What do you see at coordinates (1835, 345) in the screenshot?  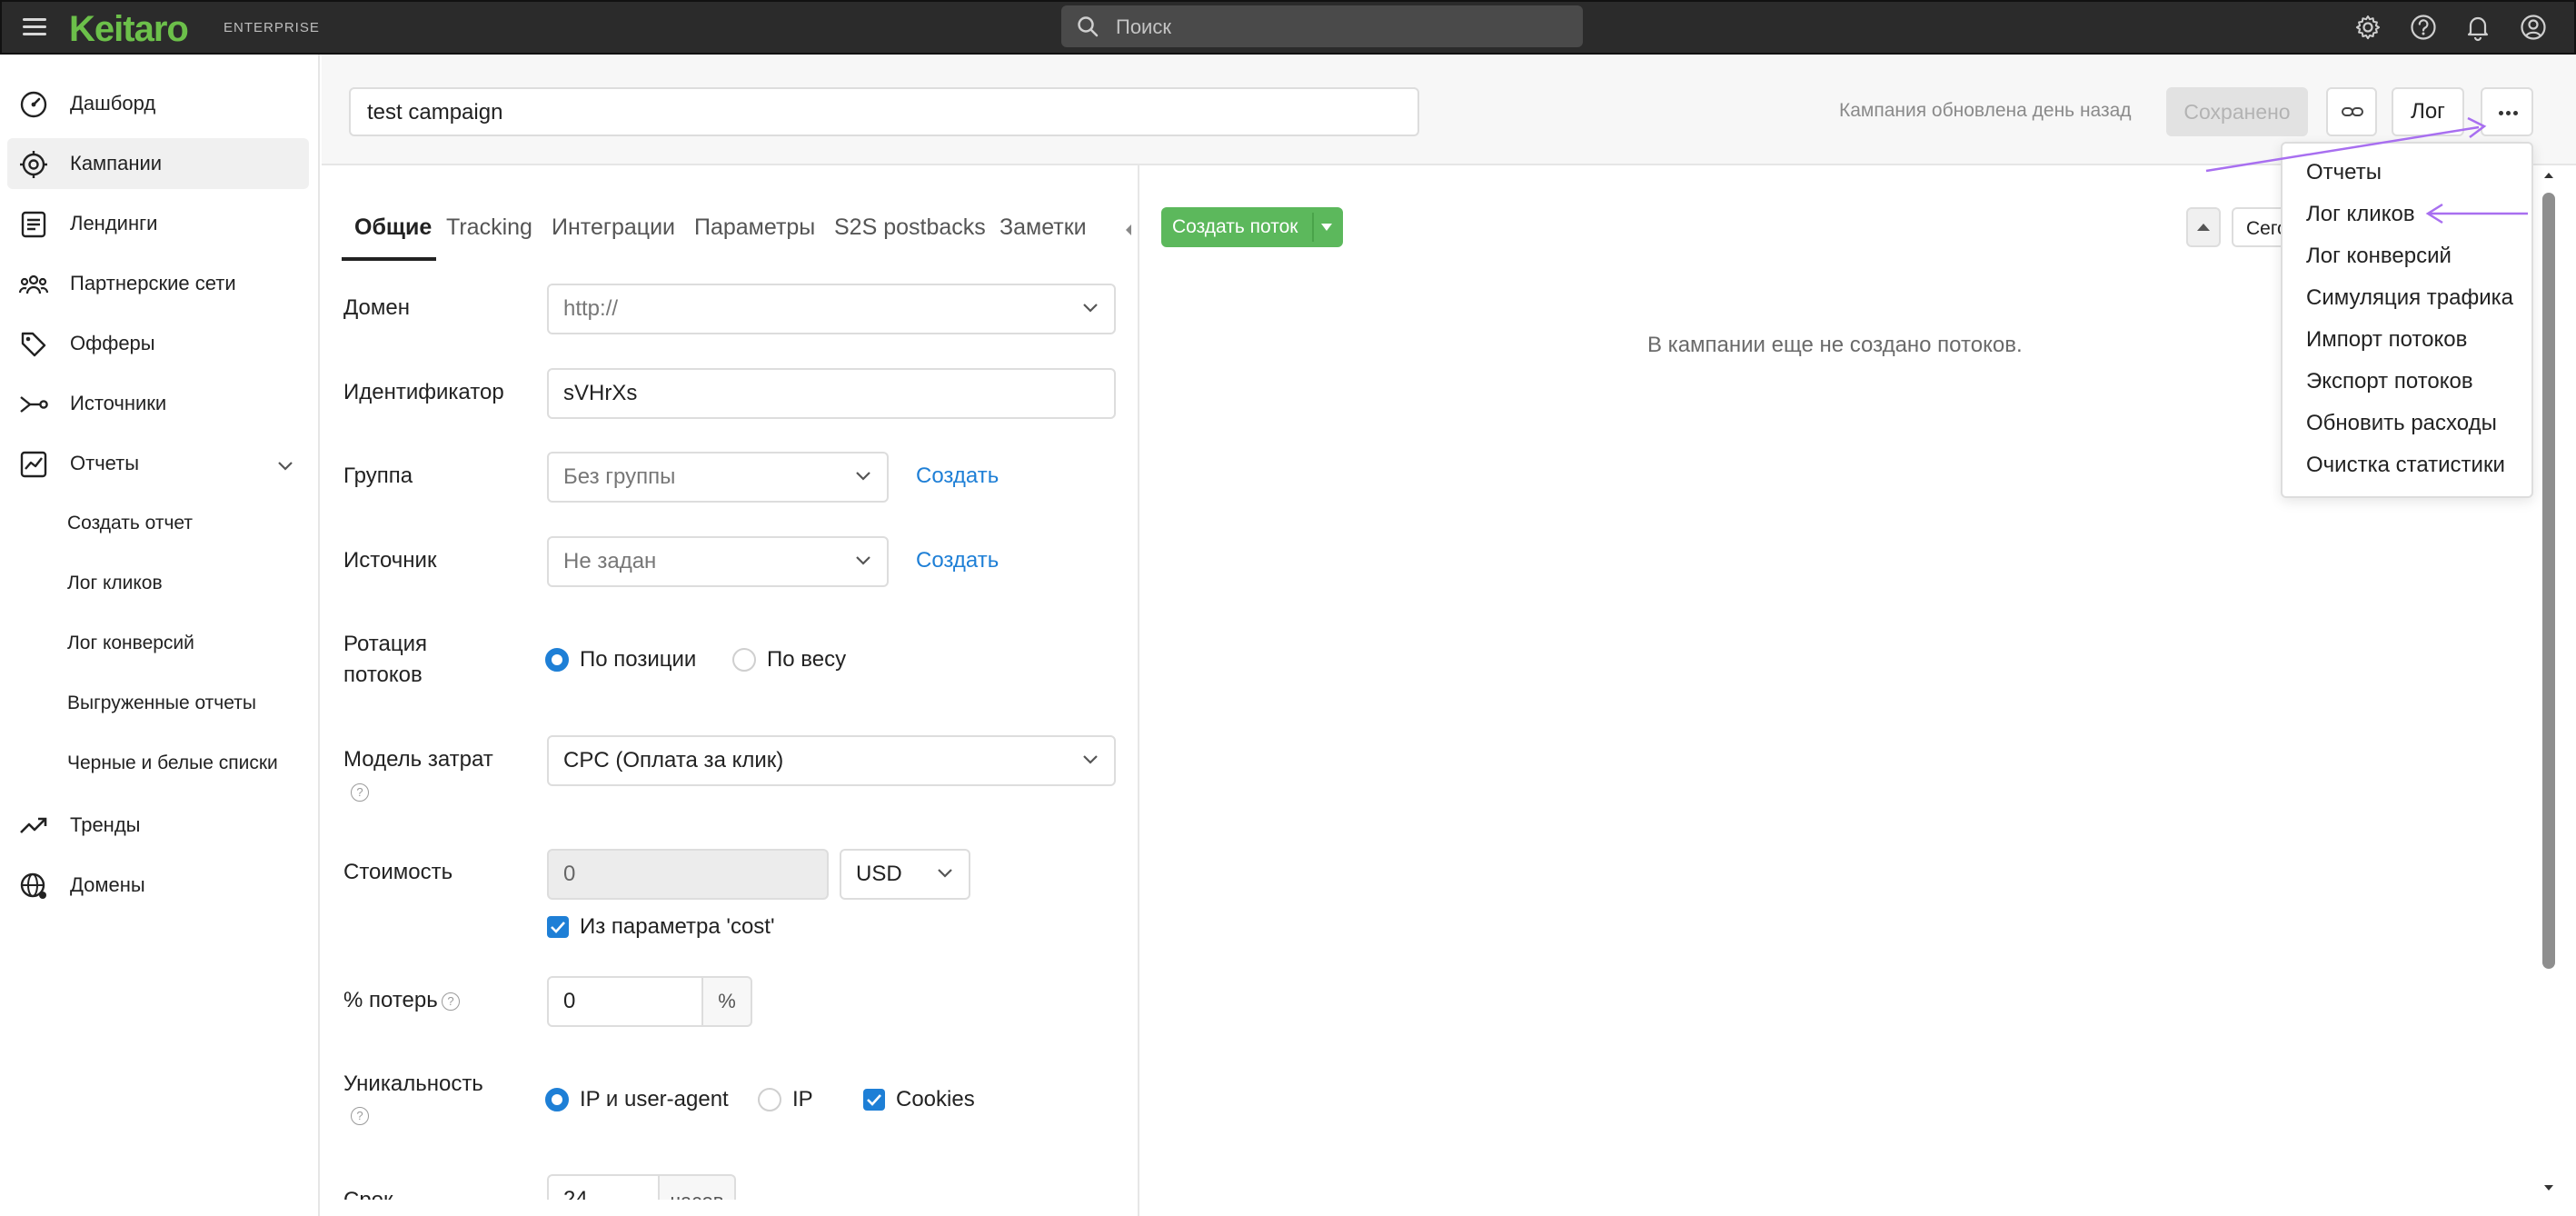 I see `empty-flows-message: В кампании еще не создано потоков.` at bounding box center [1835, 345].